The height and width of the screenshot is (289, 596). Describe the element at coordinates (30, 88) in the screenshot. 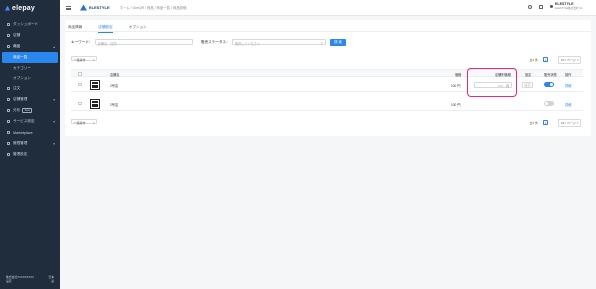

I see `sidebar-item-orders: 注文` at that location.